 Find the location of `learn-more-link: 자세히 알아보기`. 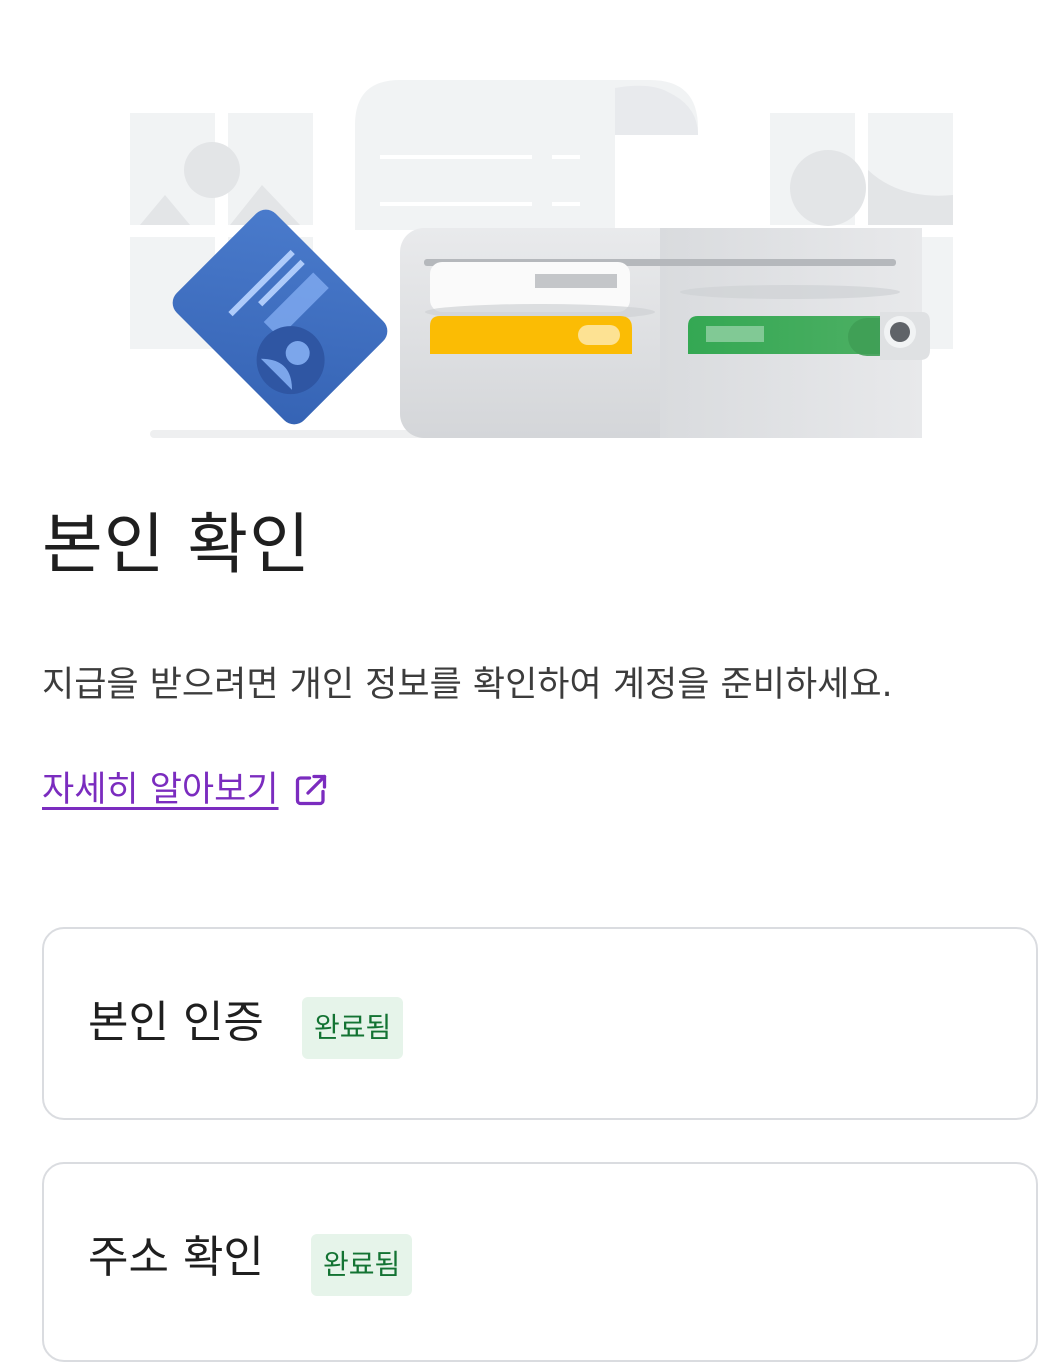

learn-more-link: 자세히 알아보기 is located at coordinates (185, 790).